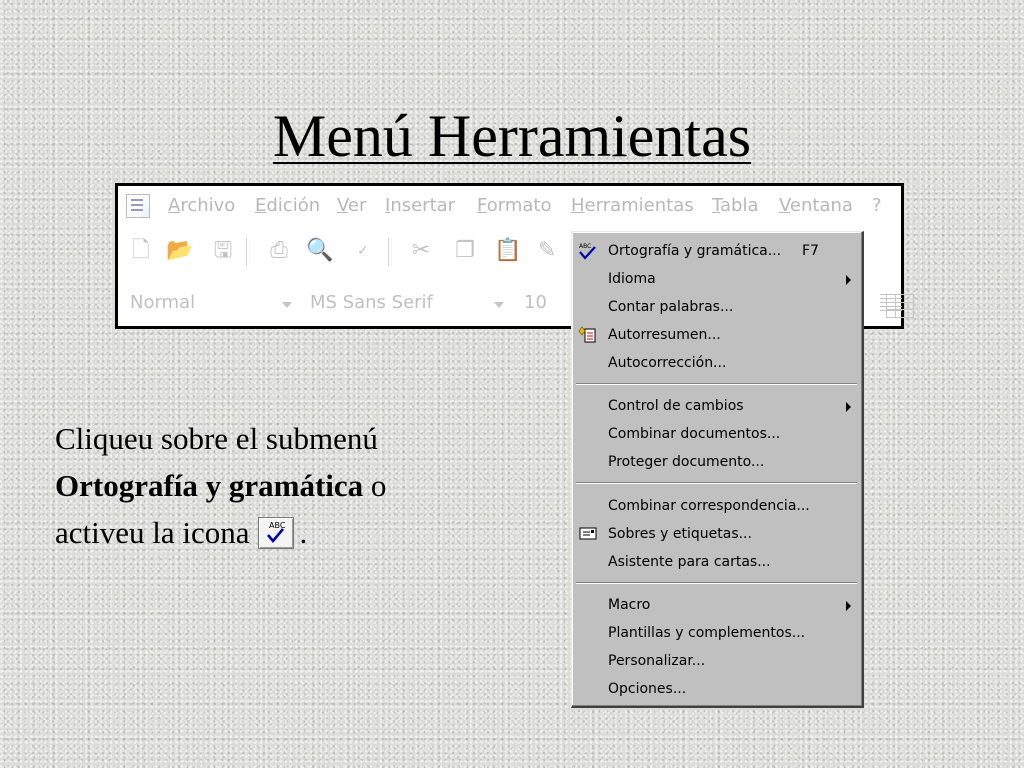 The width and height of the screenshot is (1024, 768). Describe the element at coordinates (499, 305) in the screenshot. I see `font-dropdown-arrow-icon` at that location.